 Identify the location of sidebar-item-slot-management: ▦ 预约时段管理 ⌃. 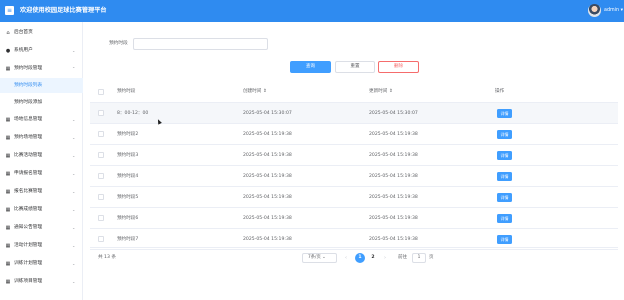
(41, 69).